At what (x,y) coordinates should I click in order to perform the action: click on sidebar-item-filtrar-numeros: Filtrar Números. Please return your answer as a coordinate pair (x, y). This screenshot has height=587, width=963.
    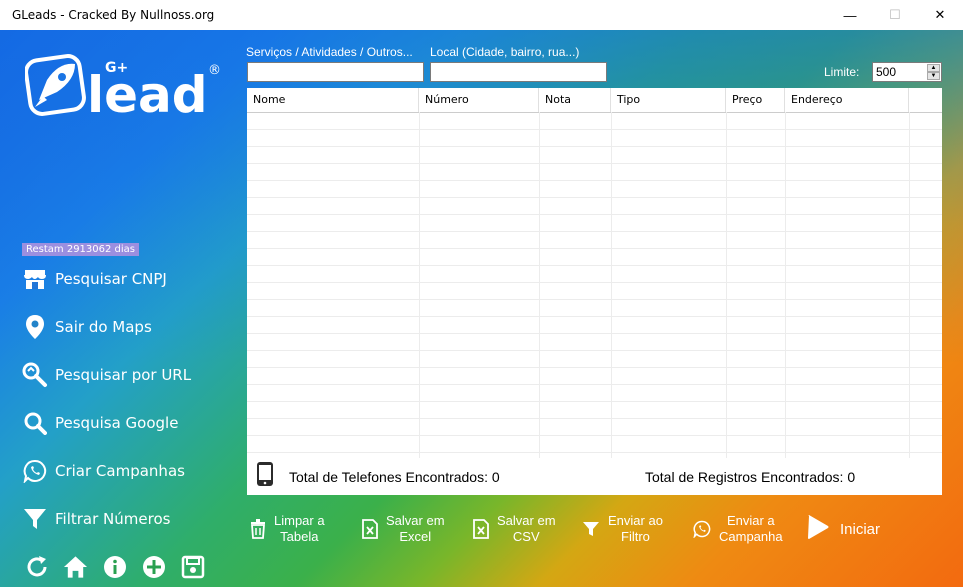
    Looking at the image, I should click on (96, 519).